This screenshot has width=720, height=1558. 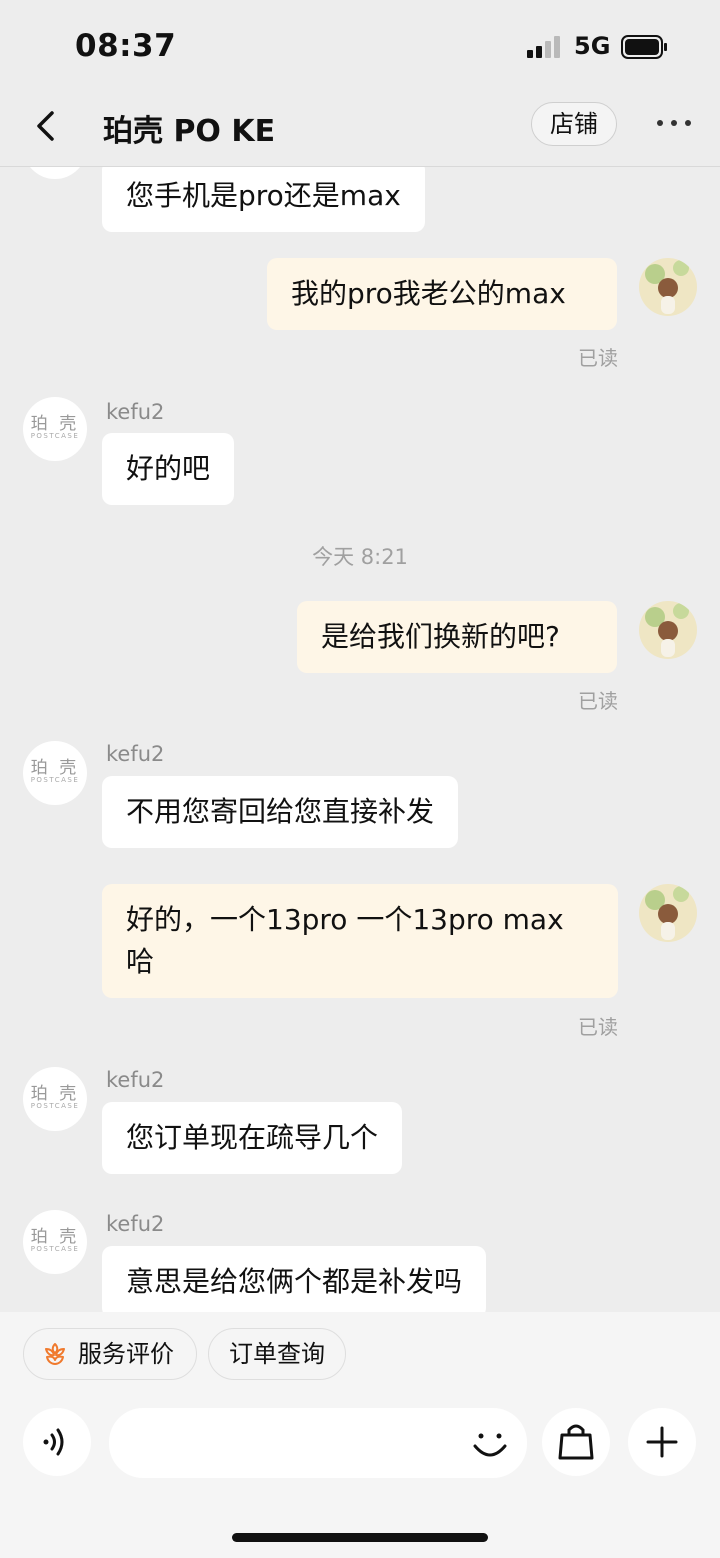 What do you see at coordinates (360, 131) in the screenshot?
I see `chat-header: 珀壳 PO KE 店铺` at bounding box center [360, 131].